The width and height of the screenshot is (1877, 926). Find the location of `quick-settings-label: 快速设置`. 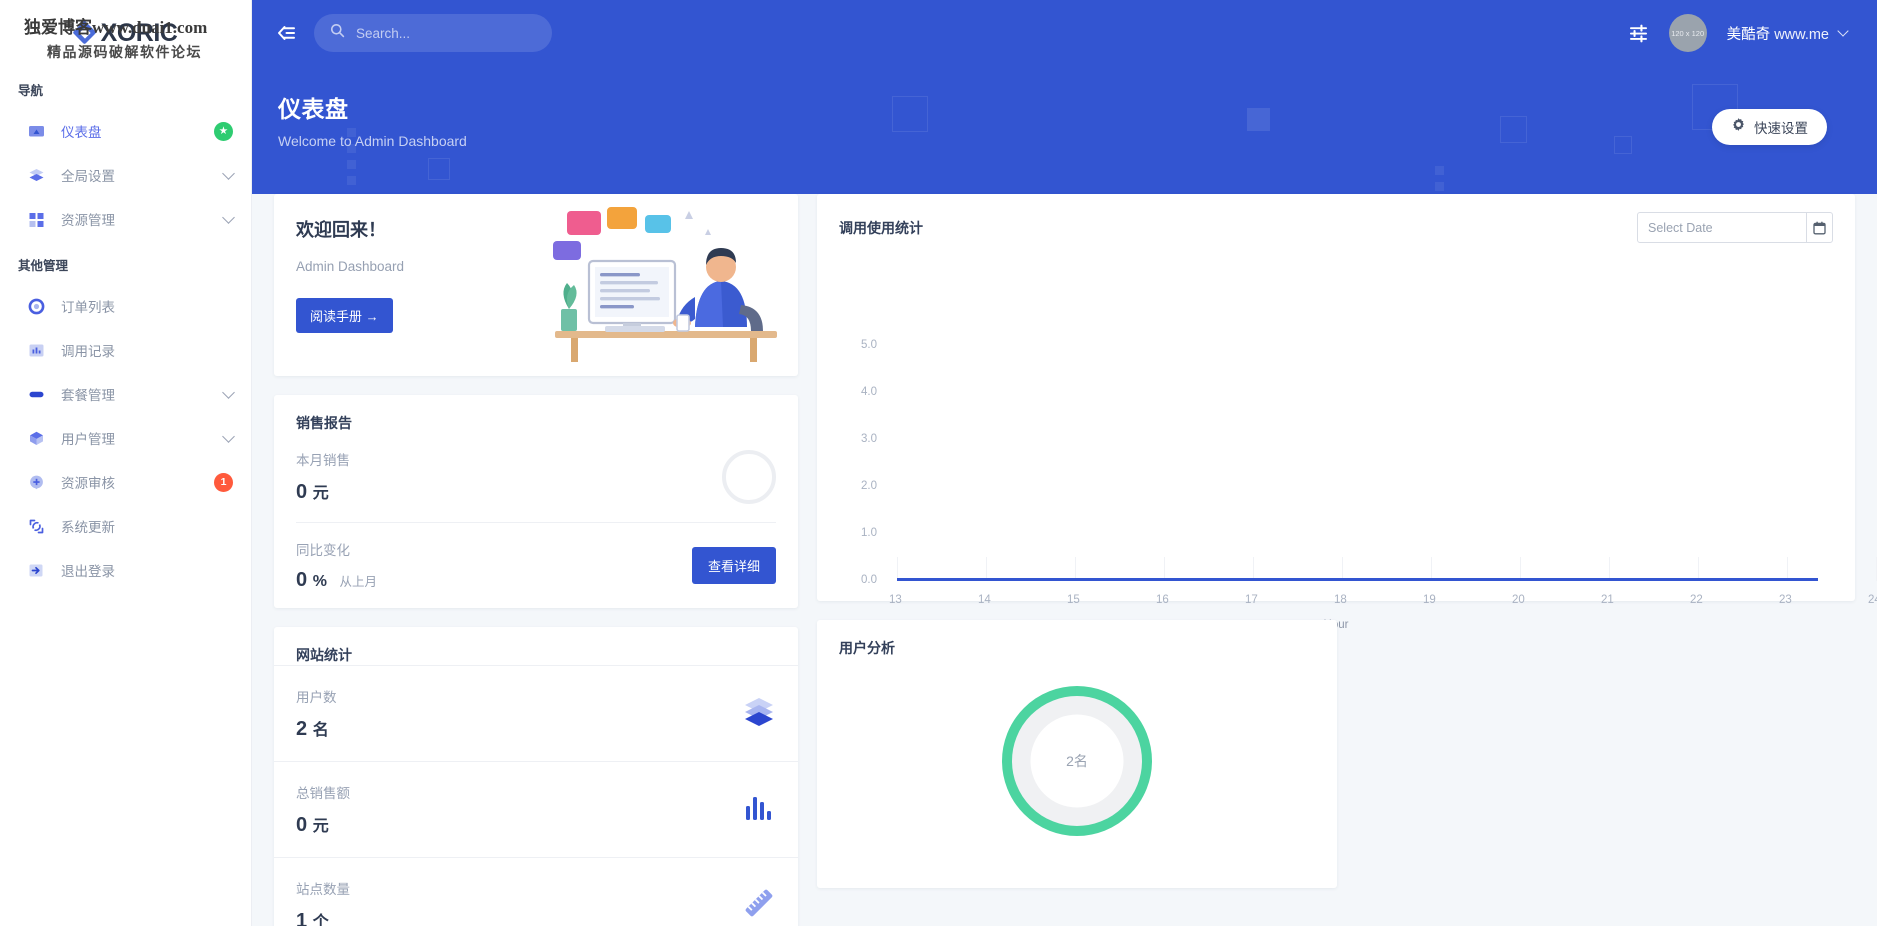

quick-settings-label: 快速设置 is located at coordinates (1781, 128).